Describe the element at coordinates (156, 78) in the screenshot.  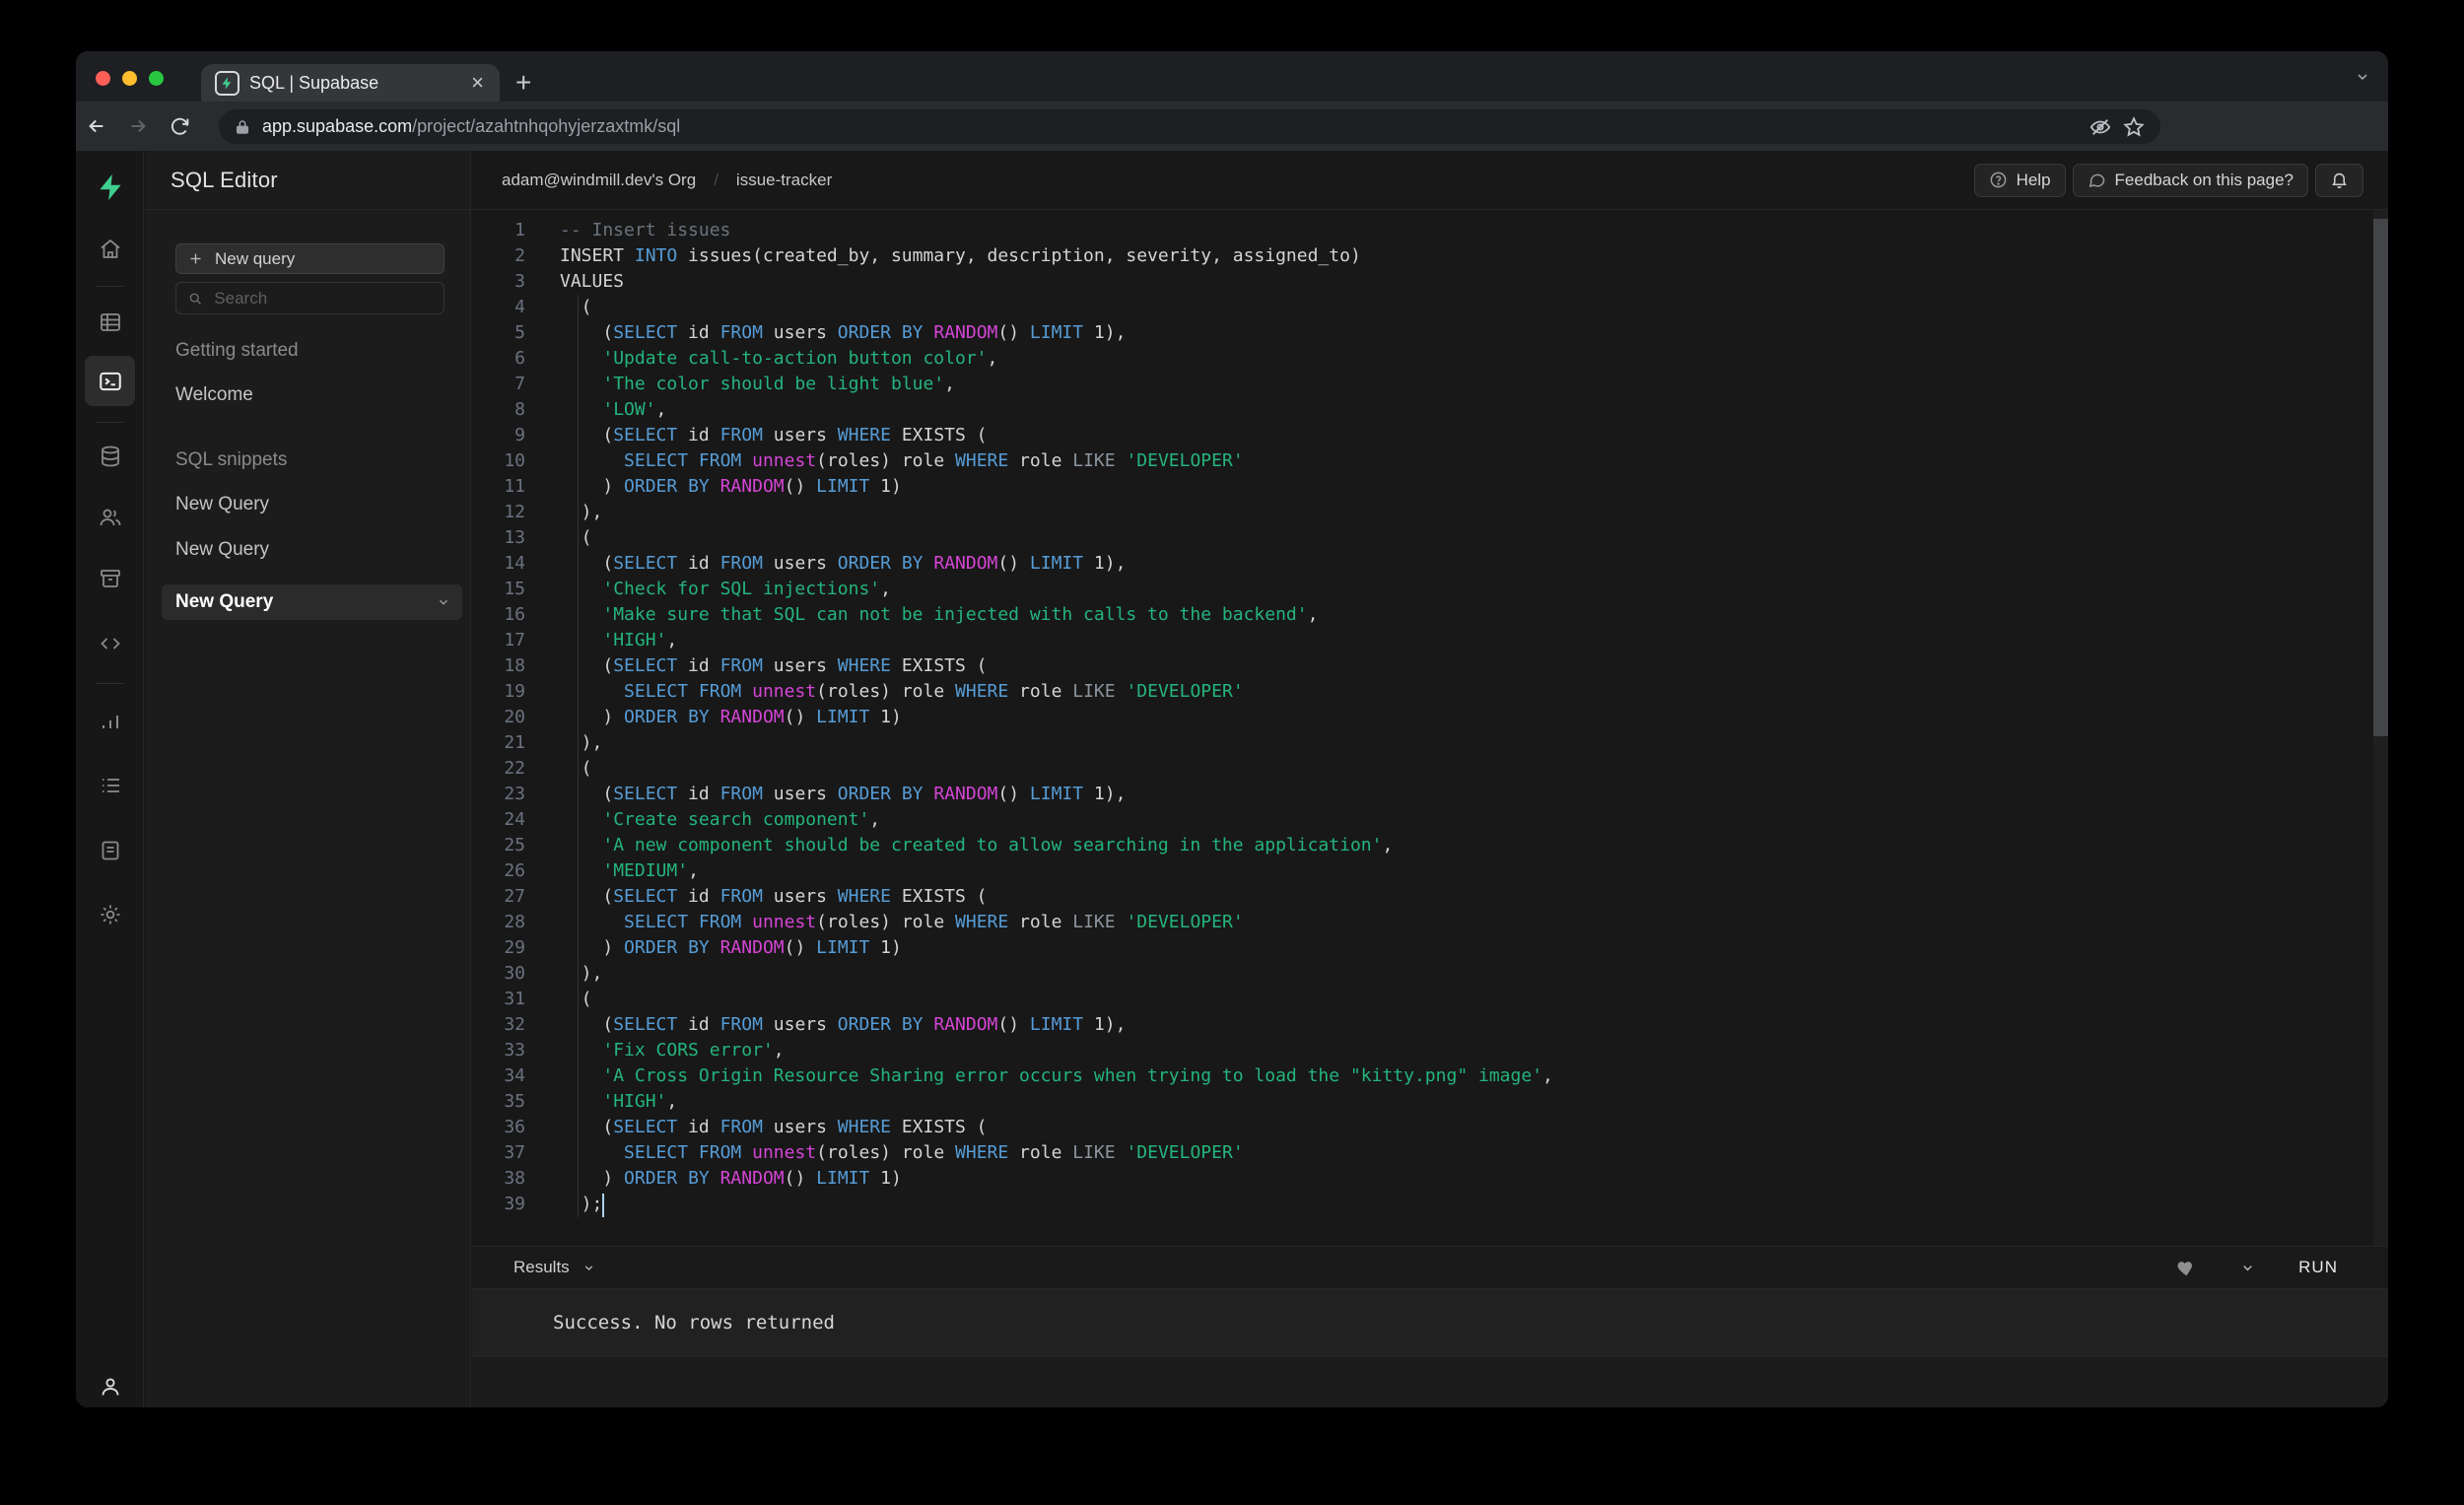
I see `zoom-window-button` at that location.